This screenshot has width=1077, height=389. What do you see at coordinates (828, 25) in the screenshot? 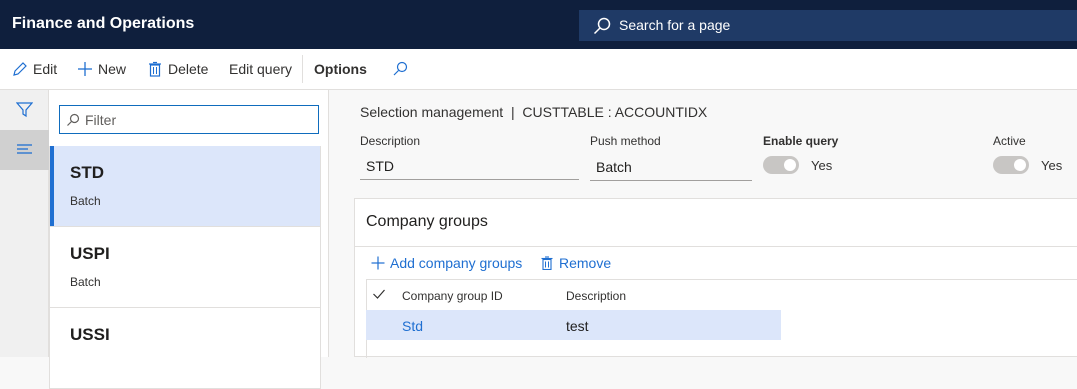
I see `page-search-box: Search for a page` at bounding box center [828, 25].